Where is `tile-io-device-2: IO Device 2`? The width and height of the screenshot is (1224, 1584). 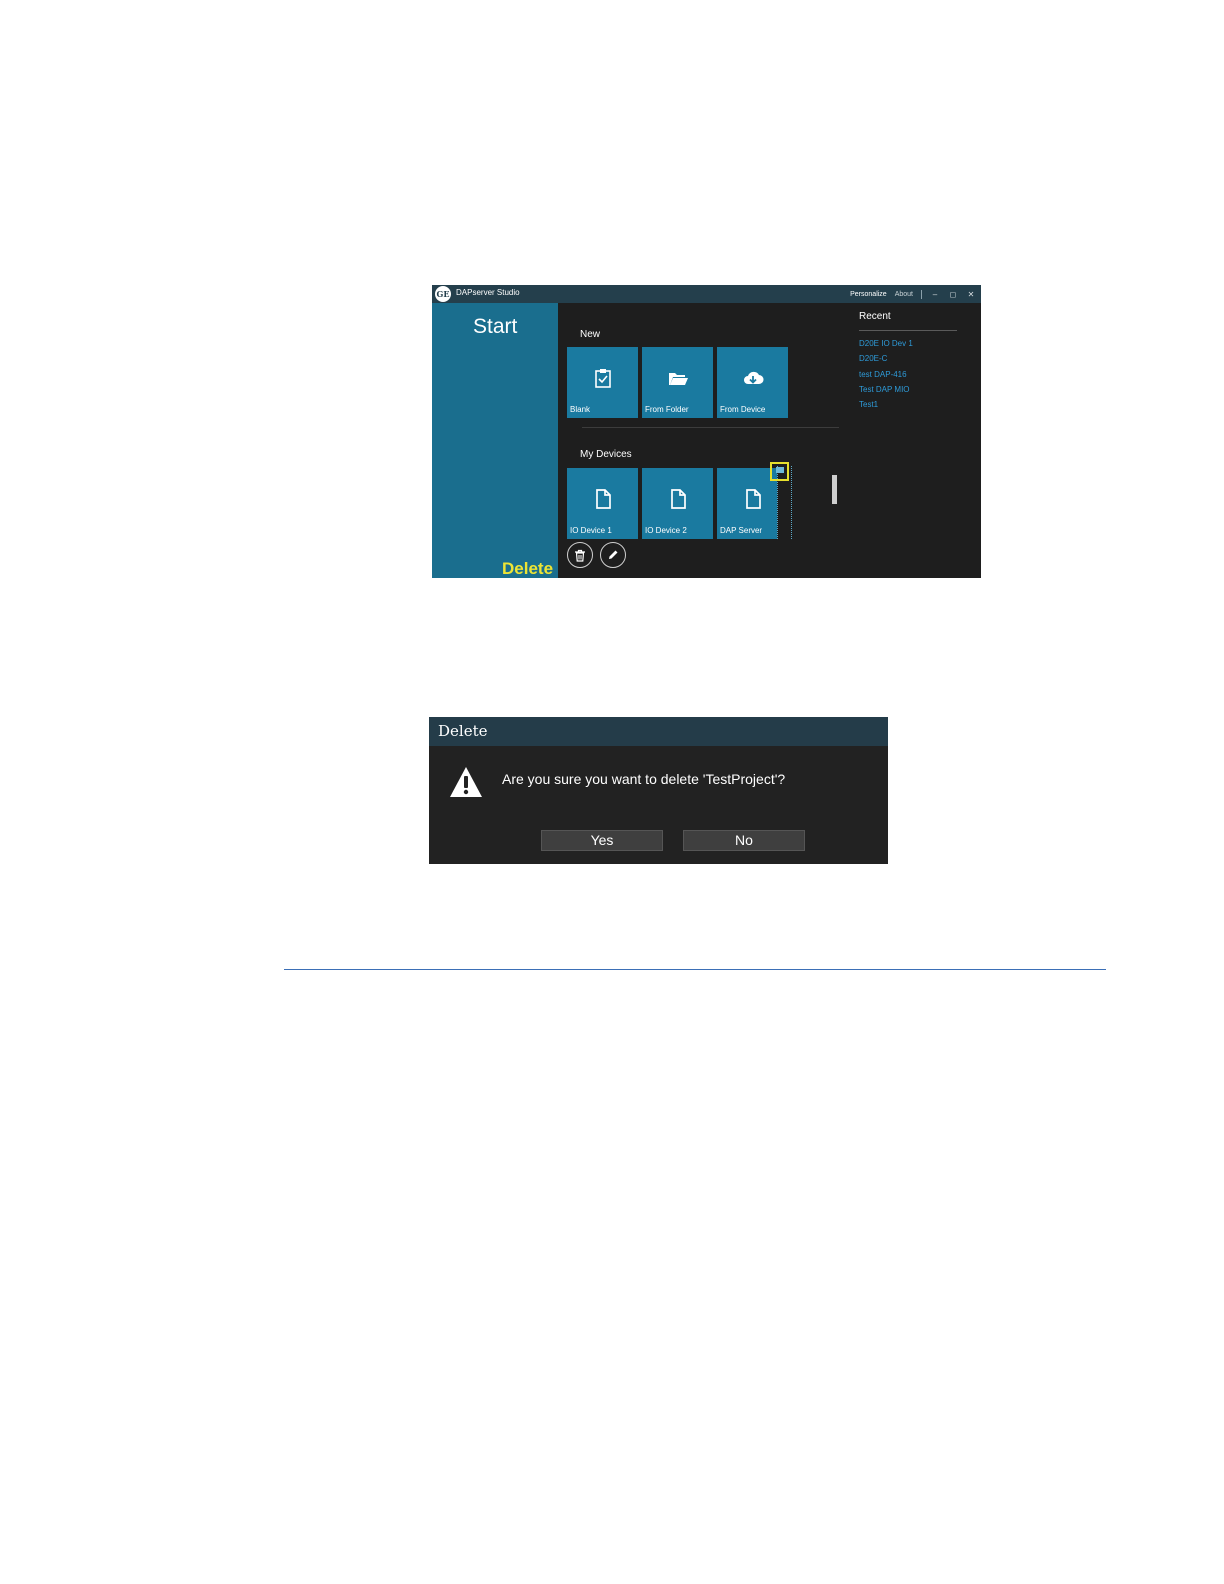
tile-io-device-2: IO Device 2 is located at coordinates (677, 503).